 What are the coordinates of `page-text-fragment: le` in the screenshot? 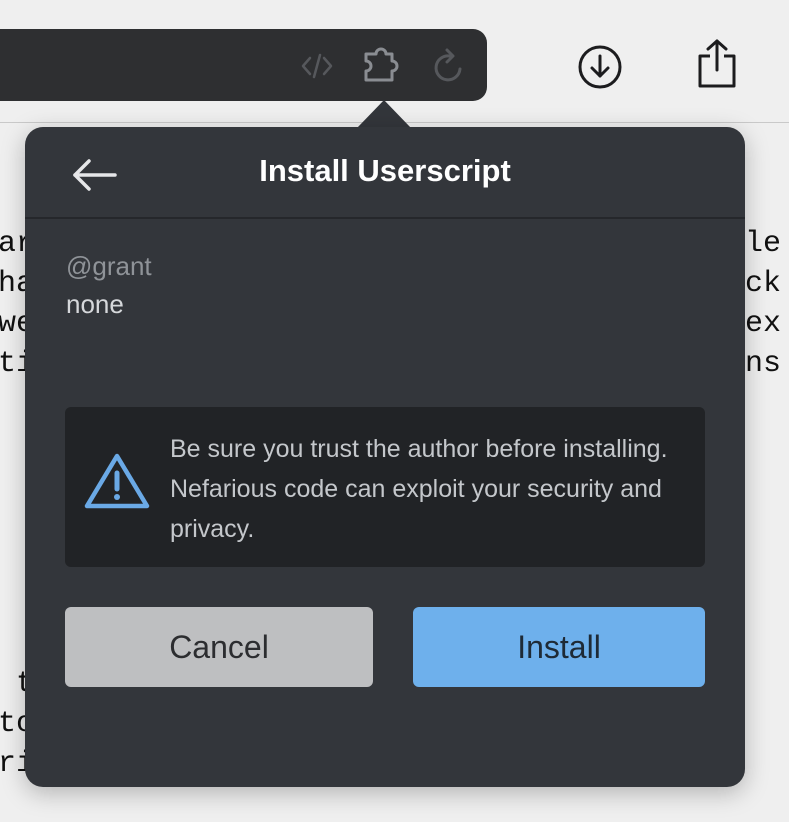 It's located at (763, 244).